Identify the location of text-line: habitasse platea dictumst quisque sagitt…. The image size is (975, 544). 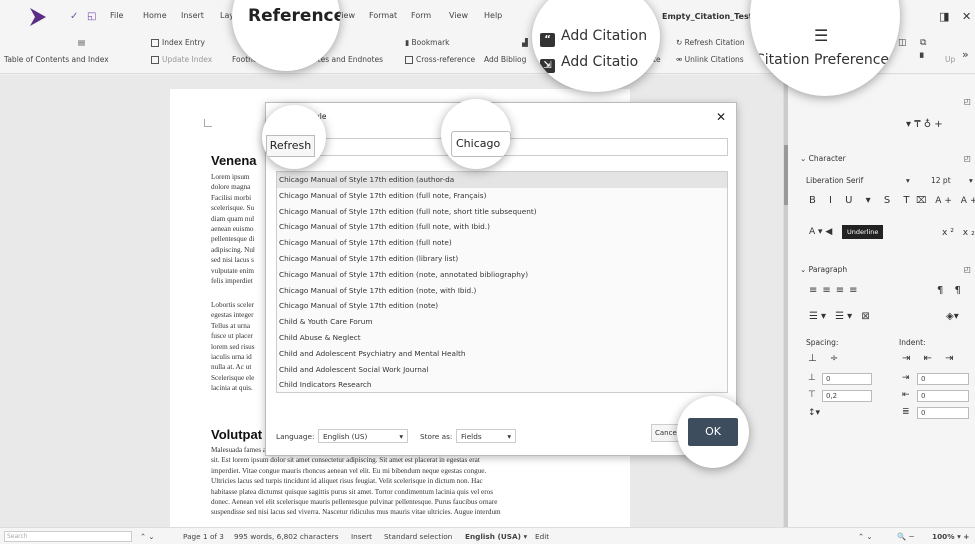
(352, 491).